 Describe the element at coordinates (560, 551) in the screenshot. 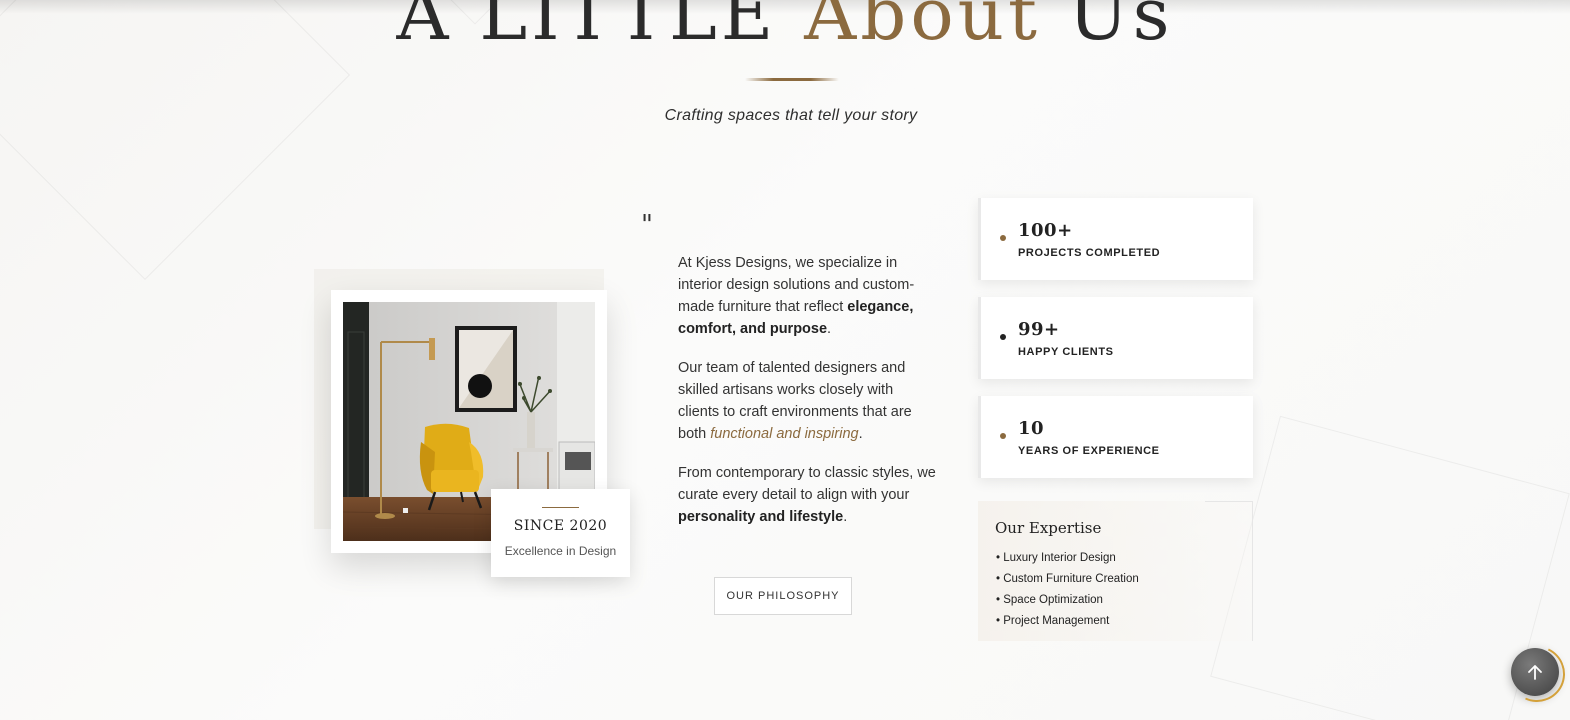

I see `since-subtitle: Excellence in Design` at that location.